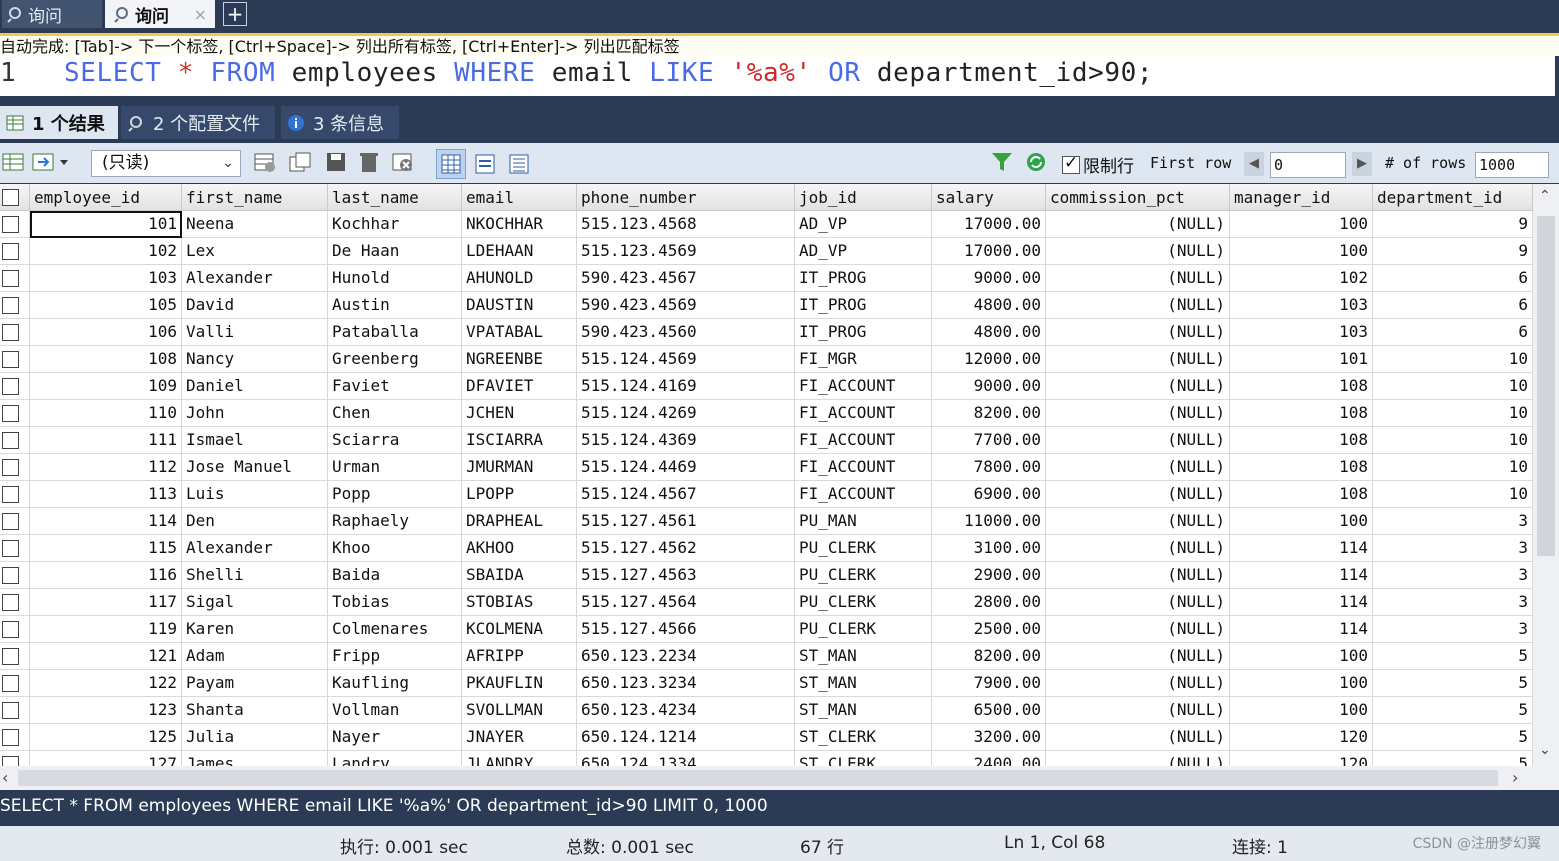  Describe the element at coordinates (989, 278) in the screenshot. I see `cell-salary: 9000.00` at that location.